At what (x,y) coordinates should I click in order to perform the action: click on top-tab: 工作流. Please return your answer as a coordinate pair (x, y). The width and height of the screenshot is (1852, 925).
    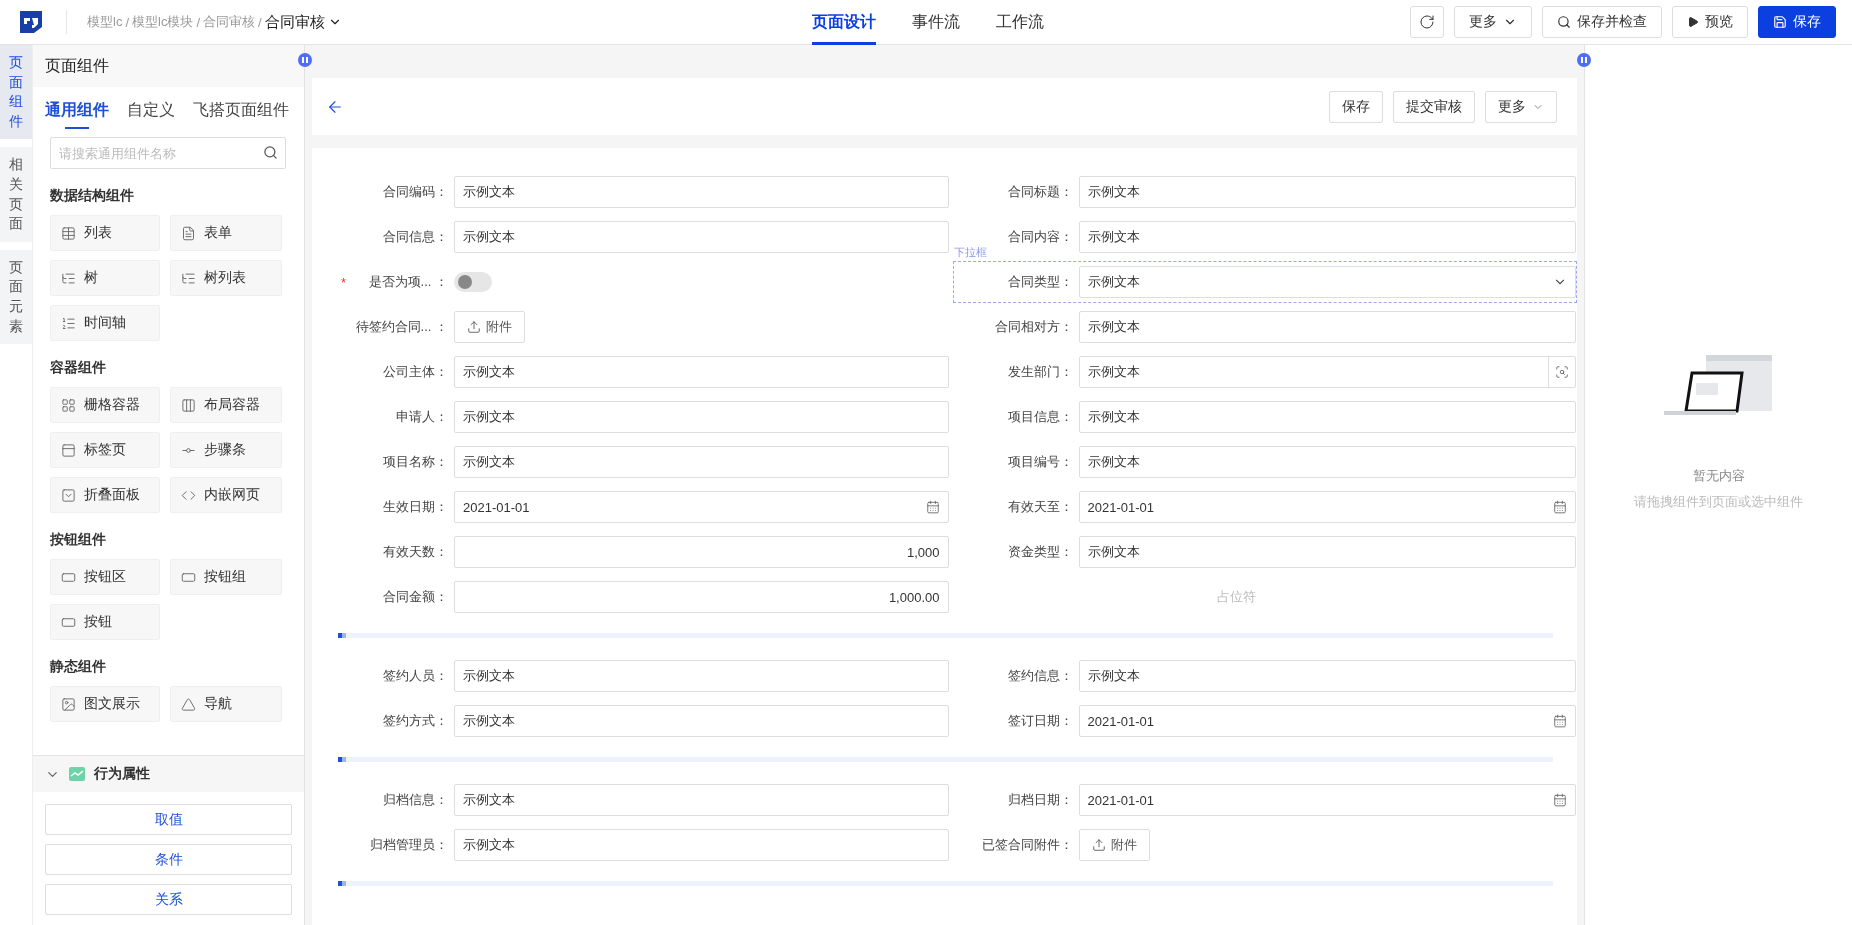
    Looking at the image, I should click on (1020, 22).